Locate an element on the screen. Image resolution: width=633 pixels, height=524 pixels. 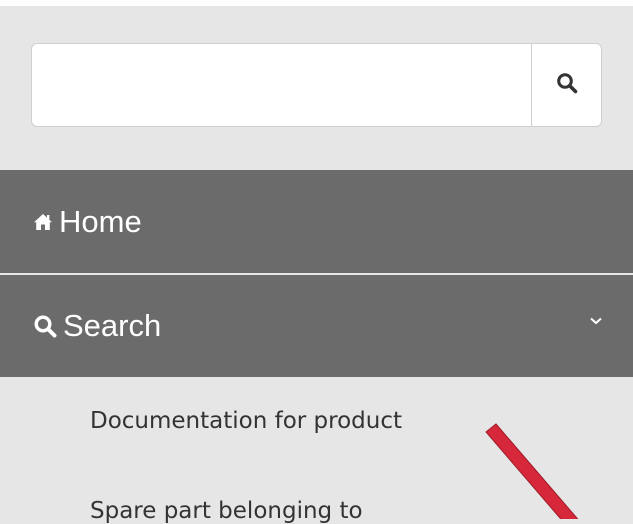
submenu-item-spare-part: Spare part belonging to is located at coordinates (226, 511).